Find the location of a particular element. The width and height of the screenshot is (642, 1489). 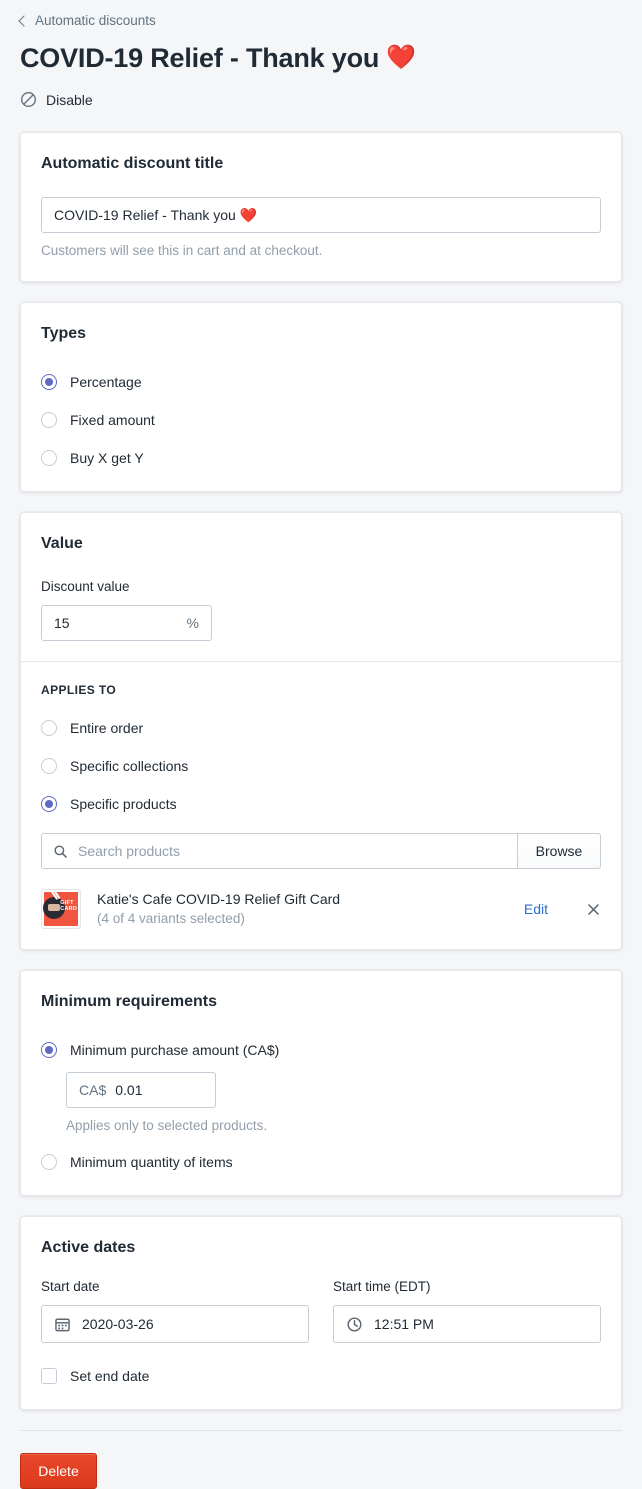

heart-emoji-icon: ❤️ is located at coordinates (401, 57).